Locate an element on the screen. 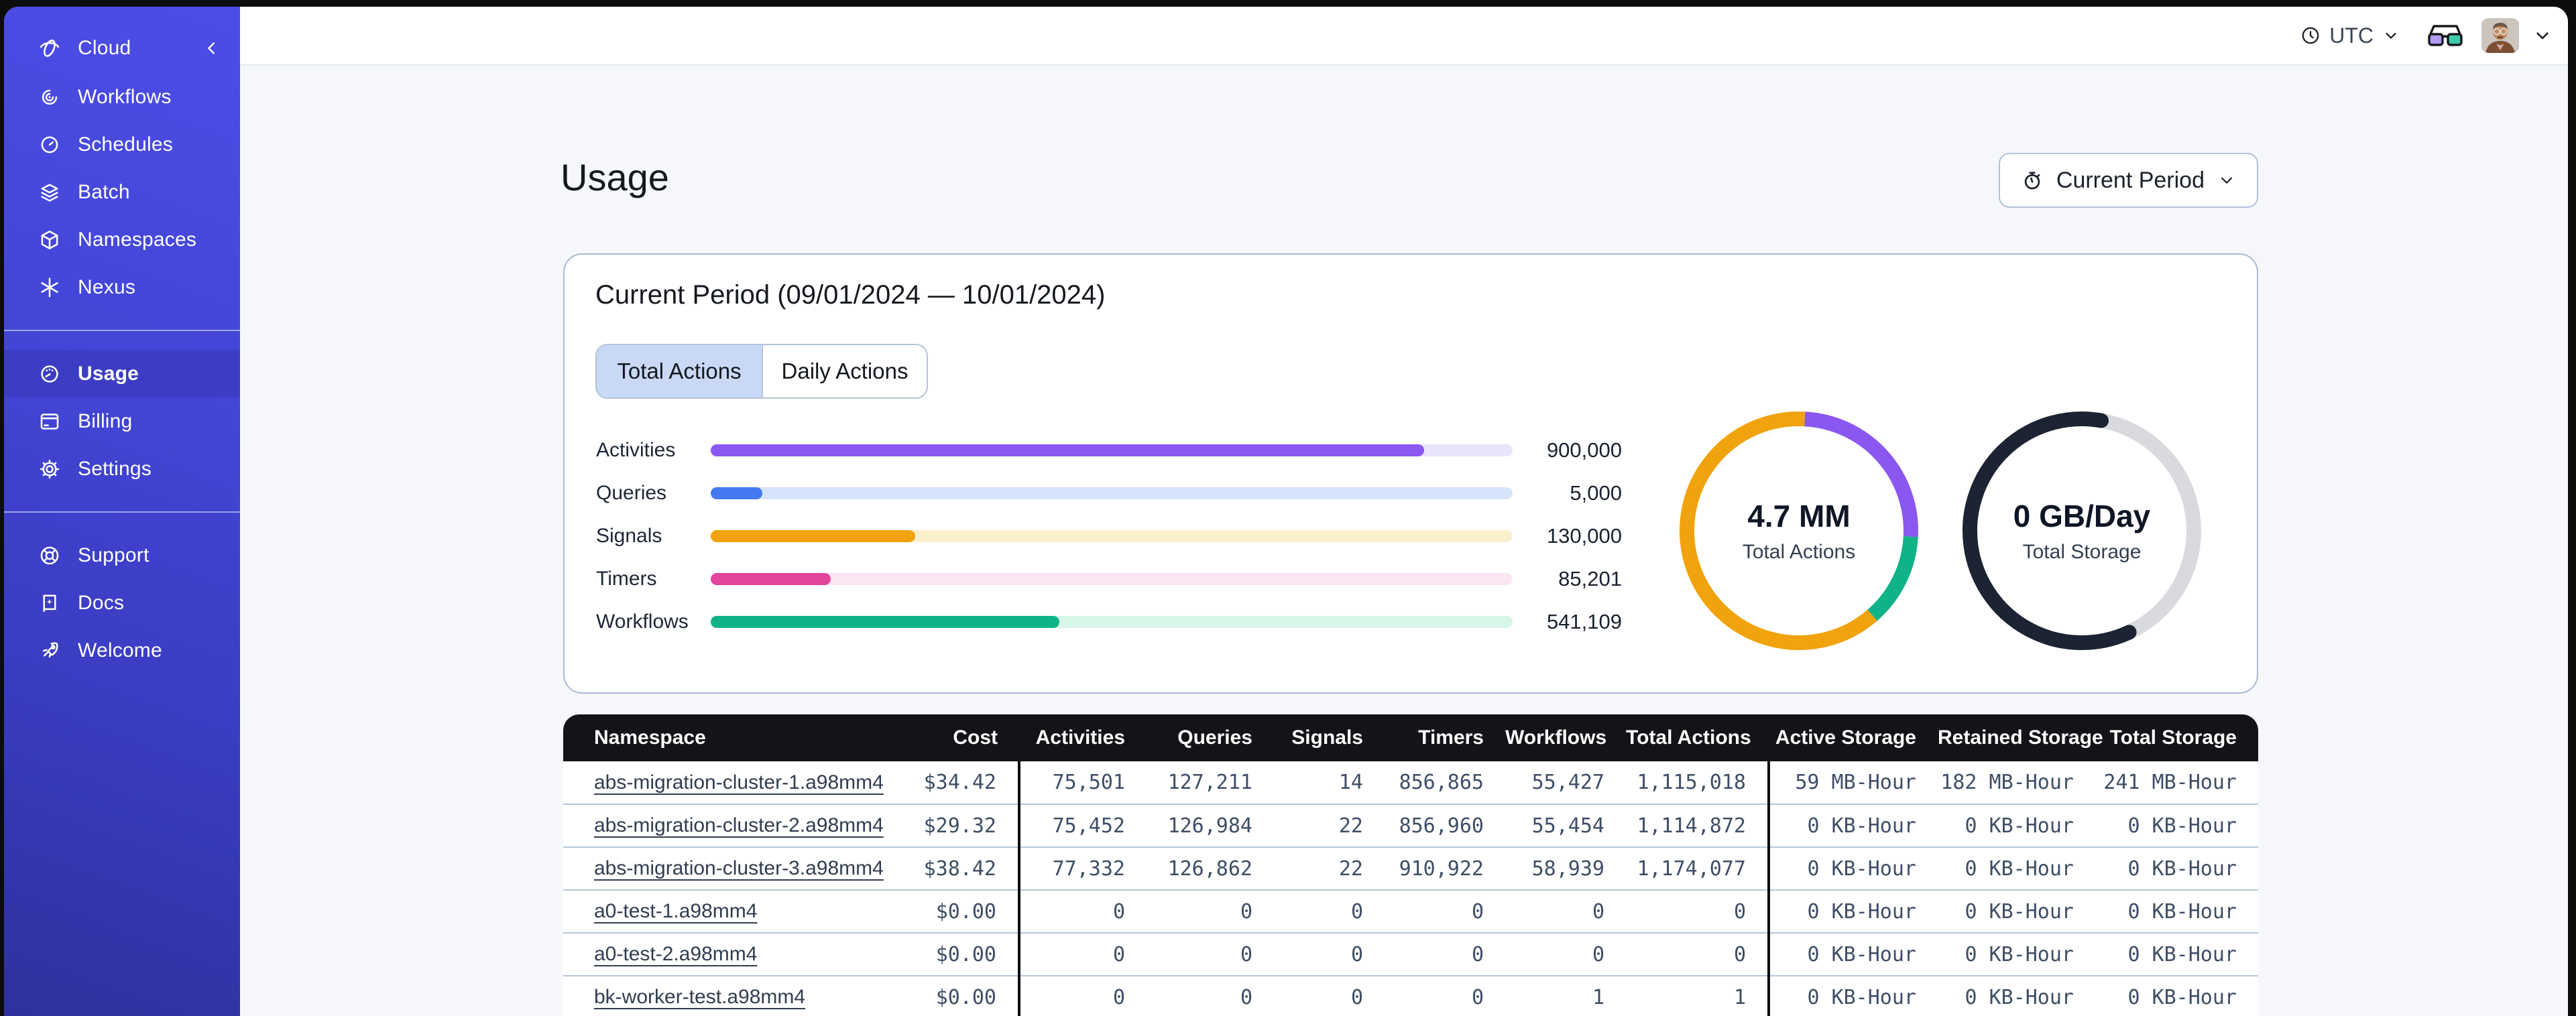 The width and height of the screenshot is (2576, 1016). cell: 1,114,872 is located at coordinates (1698, 826).